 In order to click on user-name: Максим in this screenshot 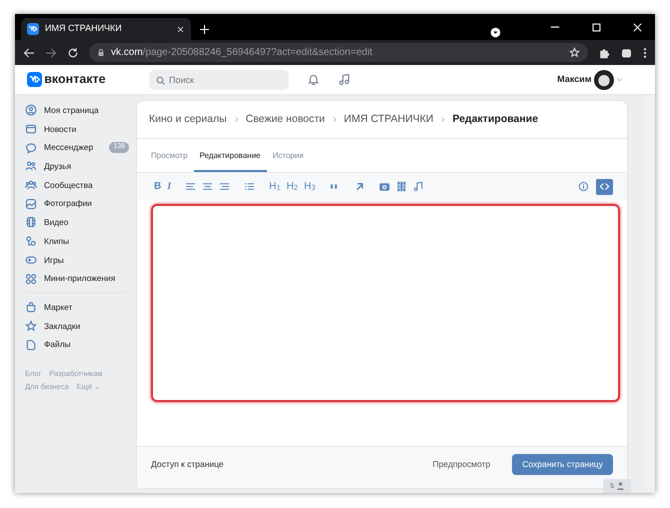, I will do `click(574, 79)`.